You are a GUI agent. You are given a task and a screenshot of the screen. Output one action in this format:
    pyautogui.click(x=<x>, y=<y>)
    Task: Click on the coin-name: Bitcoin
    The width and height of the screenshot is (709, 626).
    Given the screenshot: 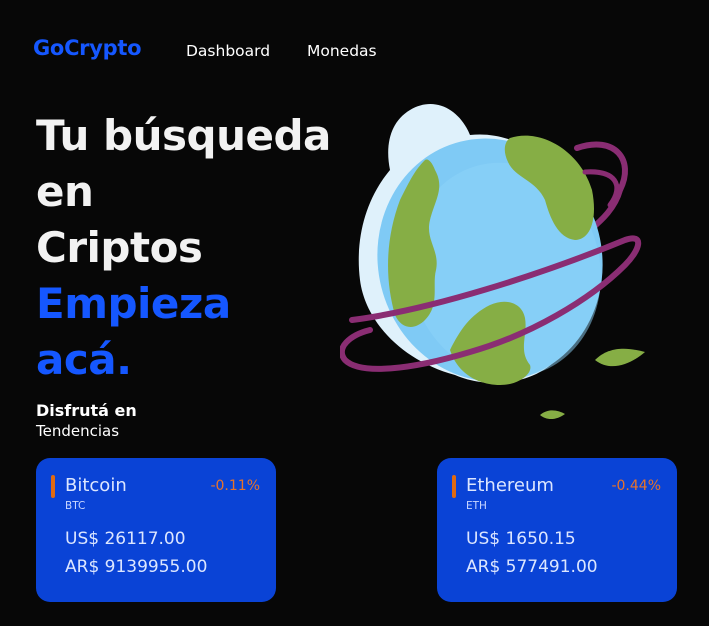 What is the action you would take?
    pyautogui.click(x=96, y=485)
    